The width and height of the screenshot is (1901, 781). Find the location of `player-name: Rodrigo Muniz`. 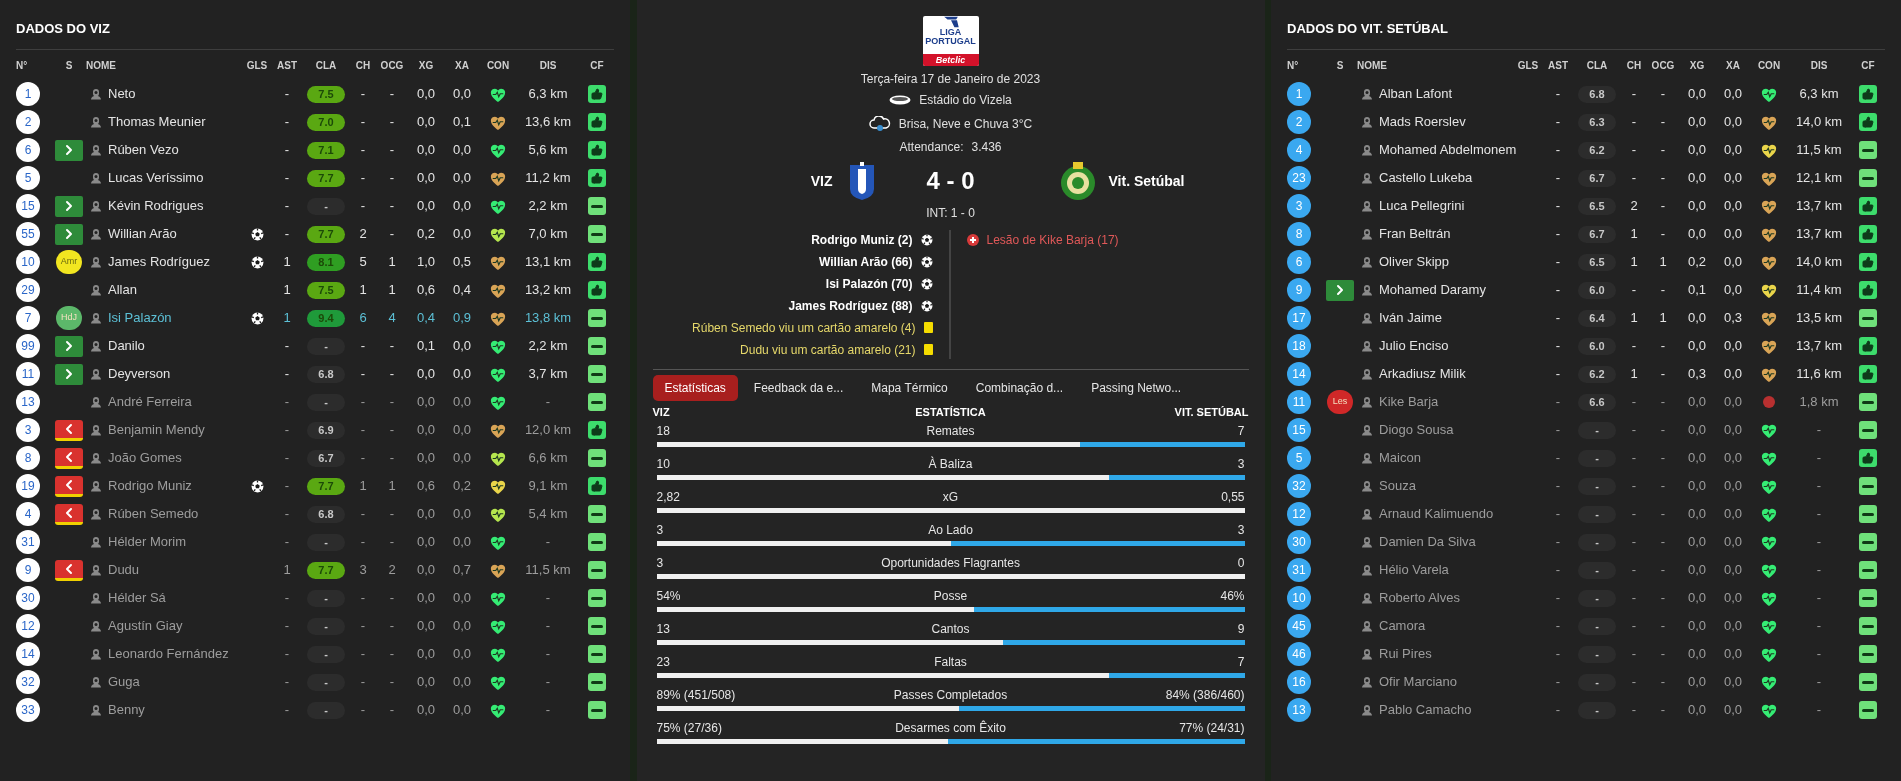

player-name: Rodrigo Muniz is located at coordinates (150, 486).